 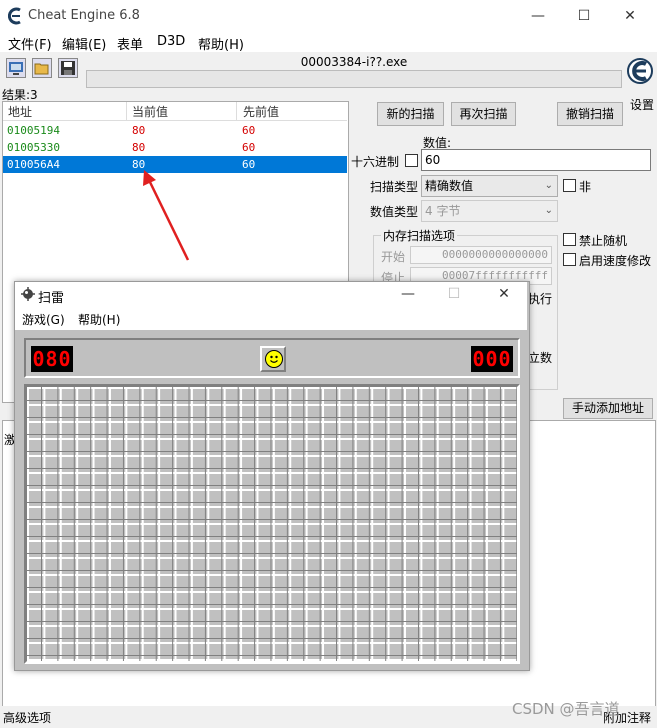 What do you see at coordinates (51, 298) in the screenshot?
I see `minesweeper-title: 扫雷` at bounding box center [51, 298].